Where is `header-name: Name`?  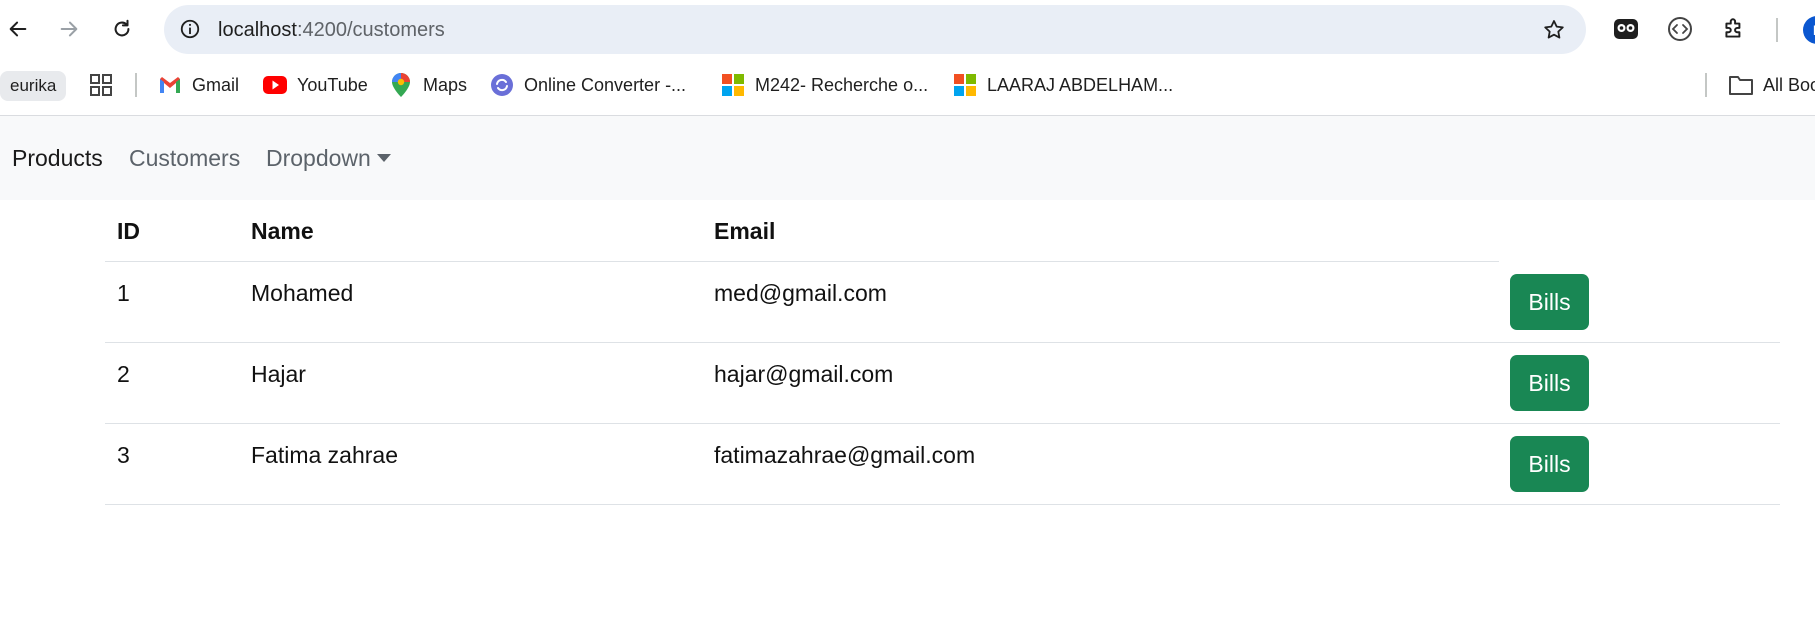
header-name: Name is located at coordinates (282, 231).